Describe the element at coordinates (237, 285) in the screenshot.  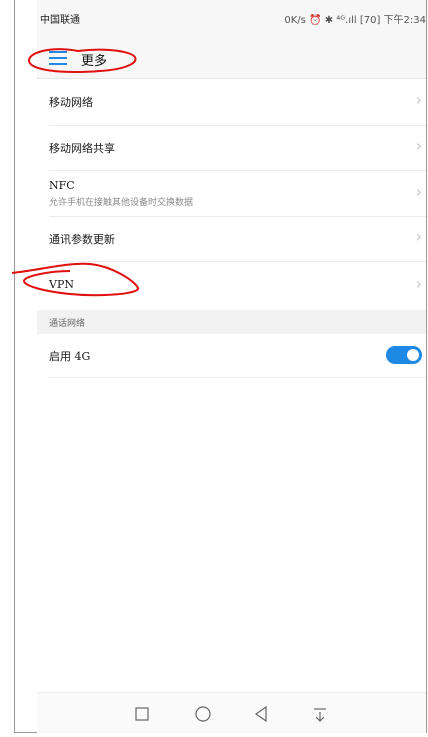
I see `list-item-vpn: VPN ›` at that location.